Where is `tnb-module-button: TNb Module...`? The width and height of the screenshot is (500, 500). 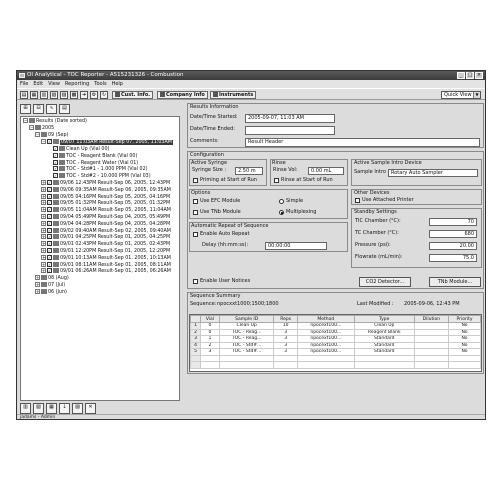
tnb-module-button: TNb Module... is located at coordinates (455, 282).